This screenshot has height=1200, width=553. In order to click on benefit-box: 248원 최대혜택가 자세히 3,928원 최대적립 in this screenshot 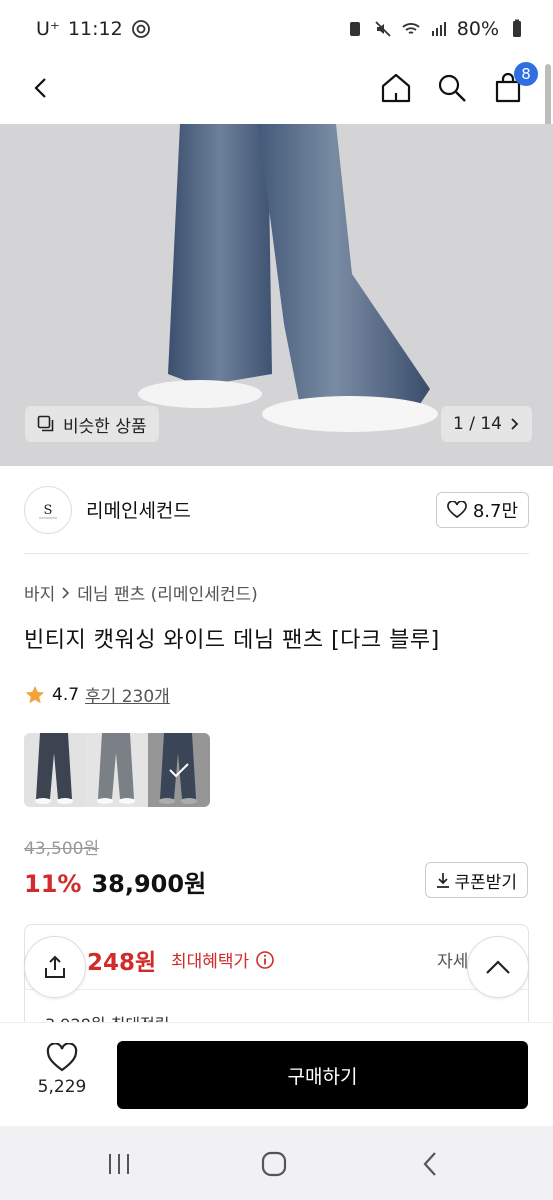, I will do `click(276, 979)`.